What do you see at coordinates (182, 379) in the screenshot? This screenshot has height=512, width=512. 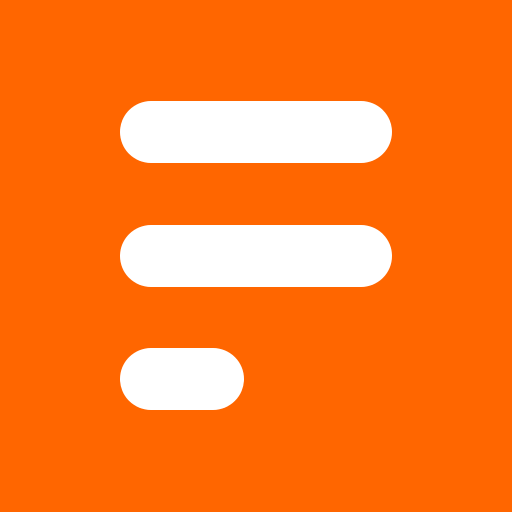 I see `icon-line-short` at bounding box center [182, 379].